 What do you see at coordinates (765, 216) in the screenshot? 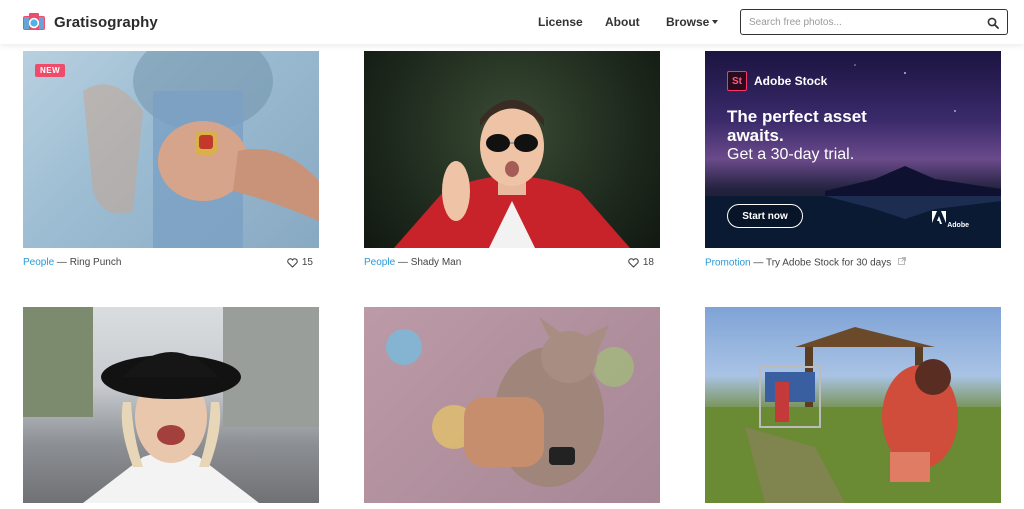
I see `start-now-button: Start now` at bounding box center [765, 216].